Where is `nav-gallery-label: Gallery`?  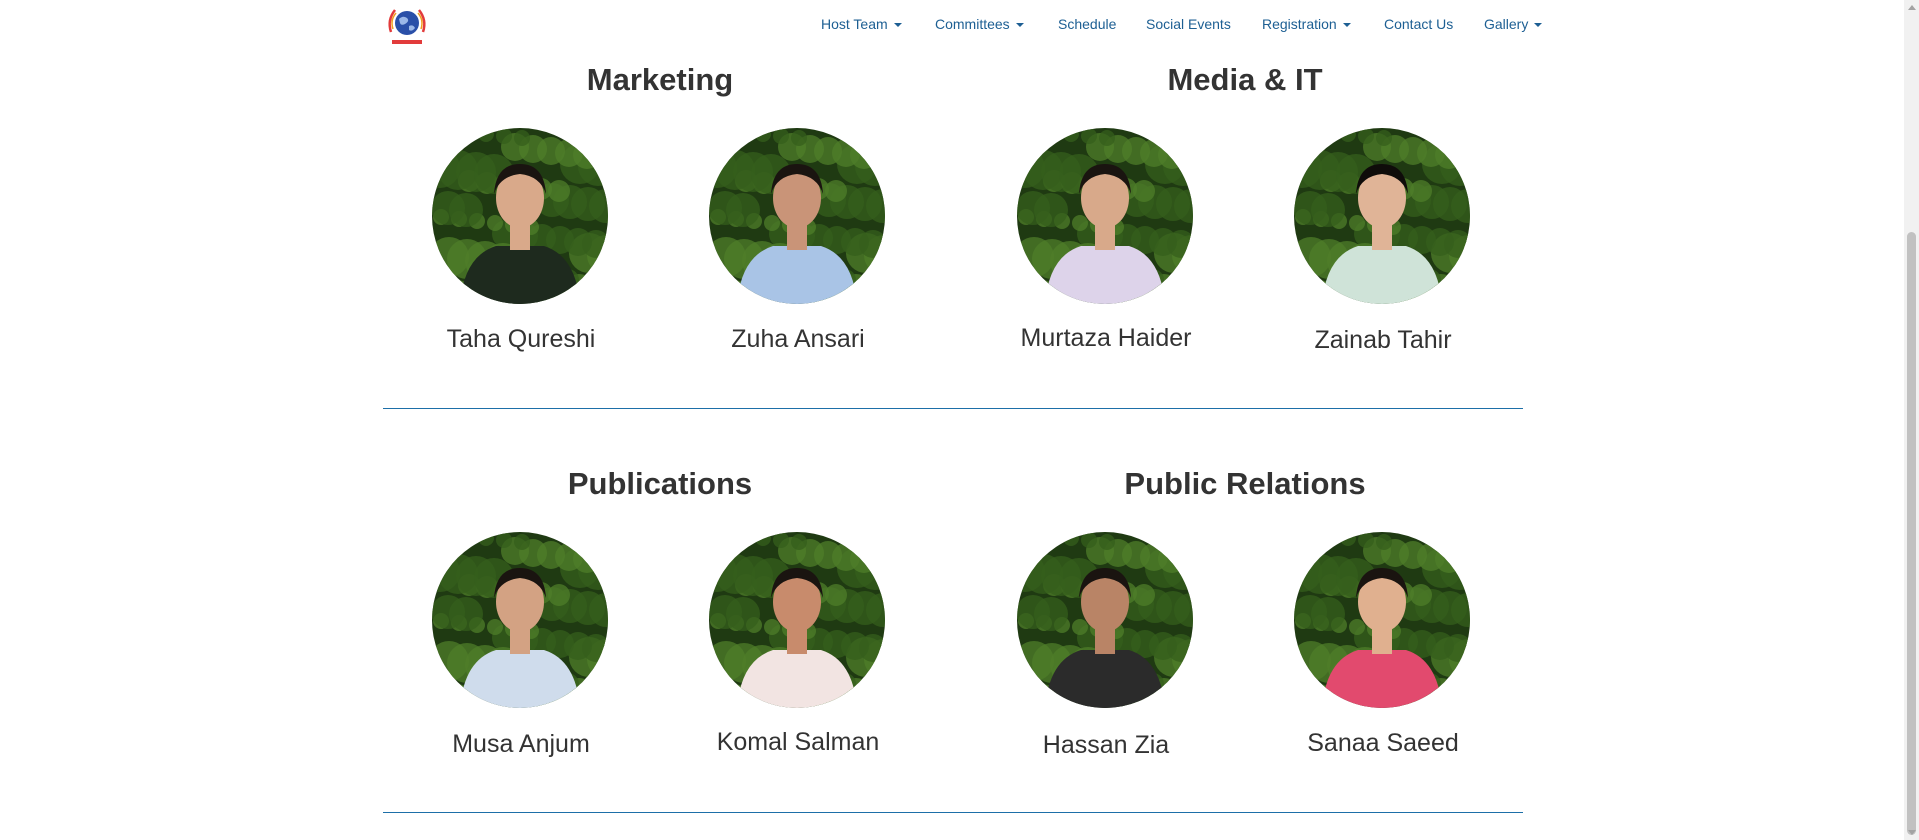
nav-gallery-label: Gallery is located at coordinates (1506, 24).